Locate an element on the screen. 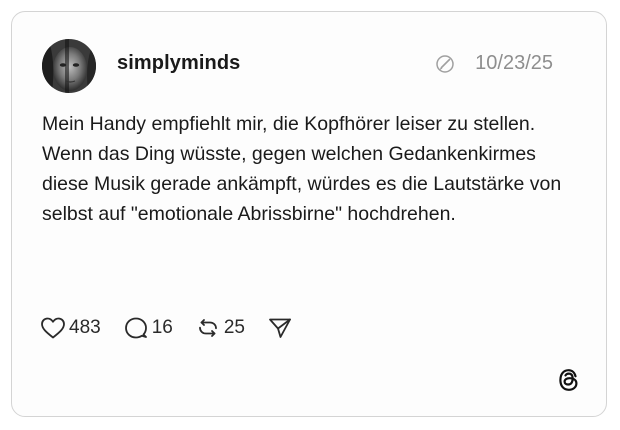 The height and width of the screenshot is (430, 620). repost-count: 25 is located at coordinates (234, 327).